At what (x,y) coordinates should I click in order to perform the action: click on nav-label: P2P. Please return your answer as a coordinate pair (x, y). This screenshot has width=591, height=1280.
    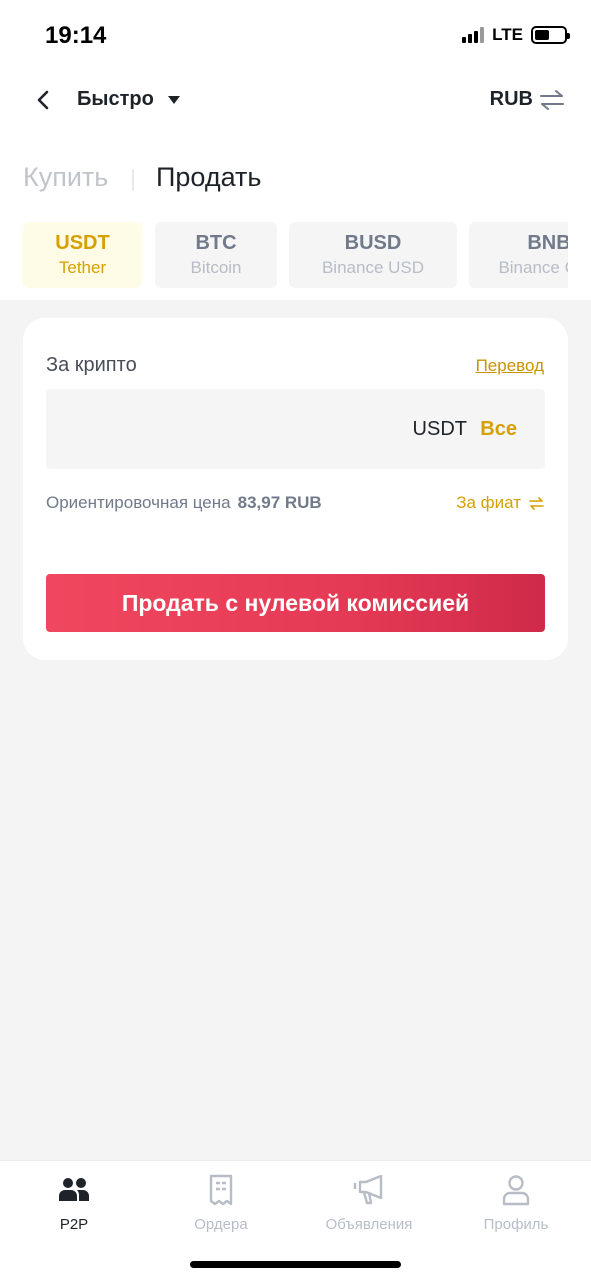
    Looking at the image, I should click on (74, 1224).